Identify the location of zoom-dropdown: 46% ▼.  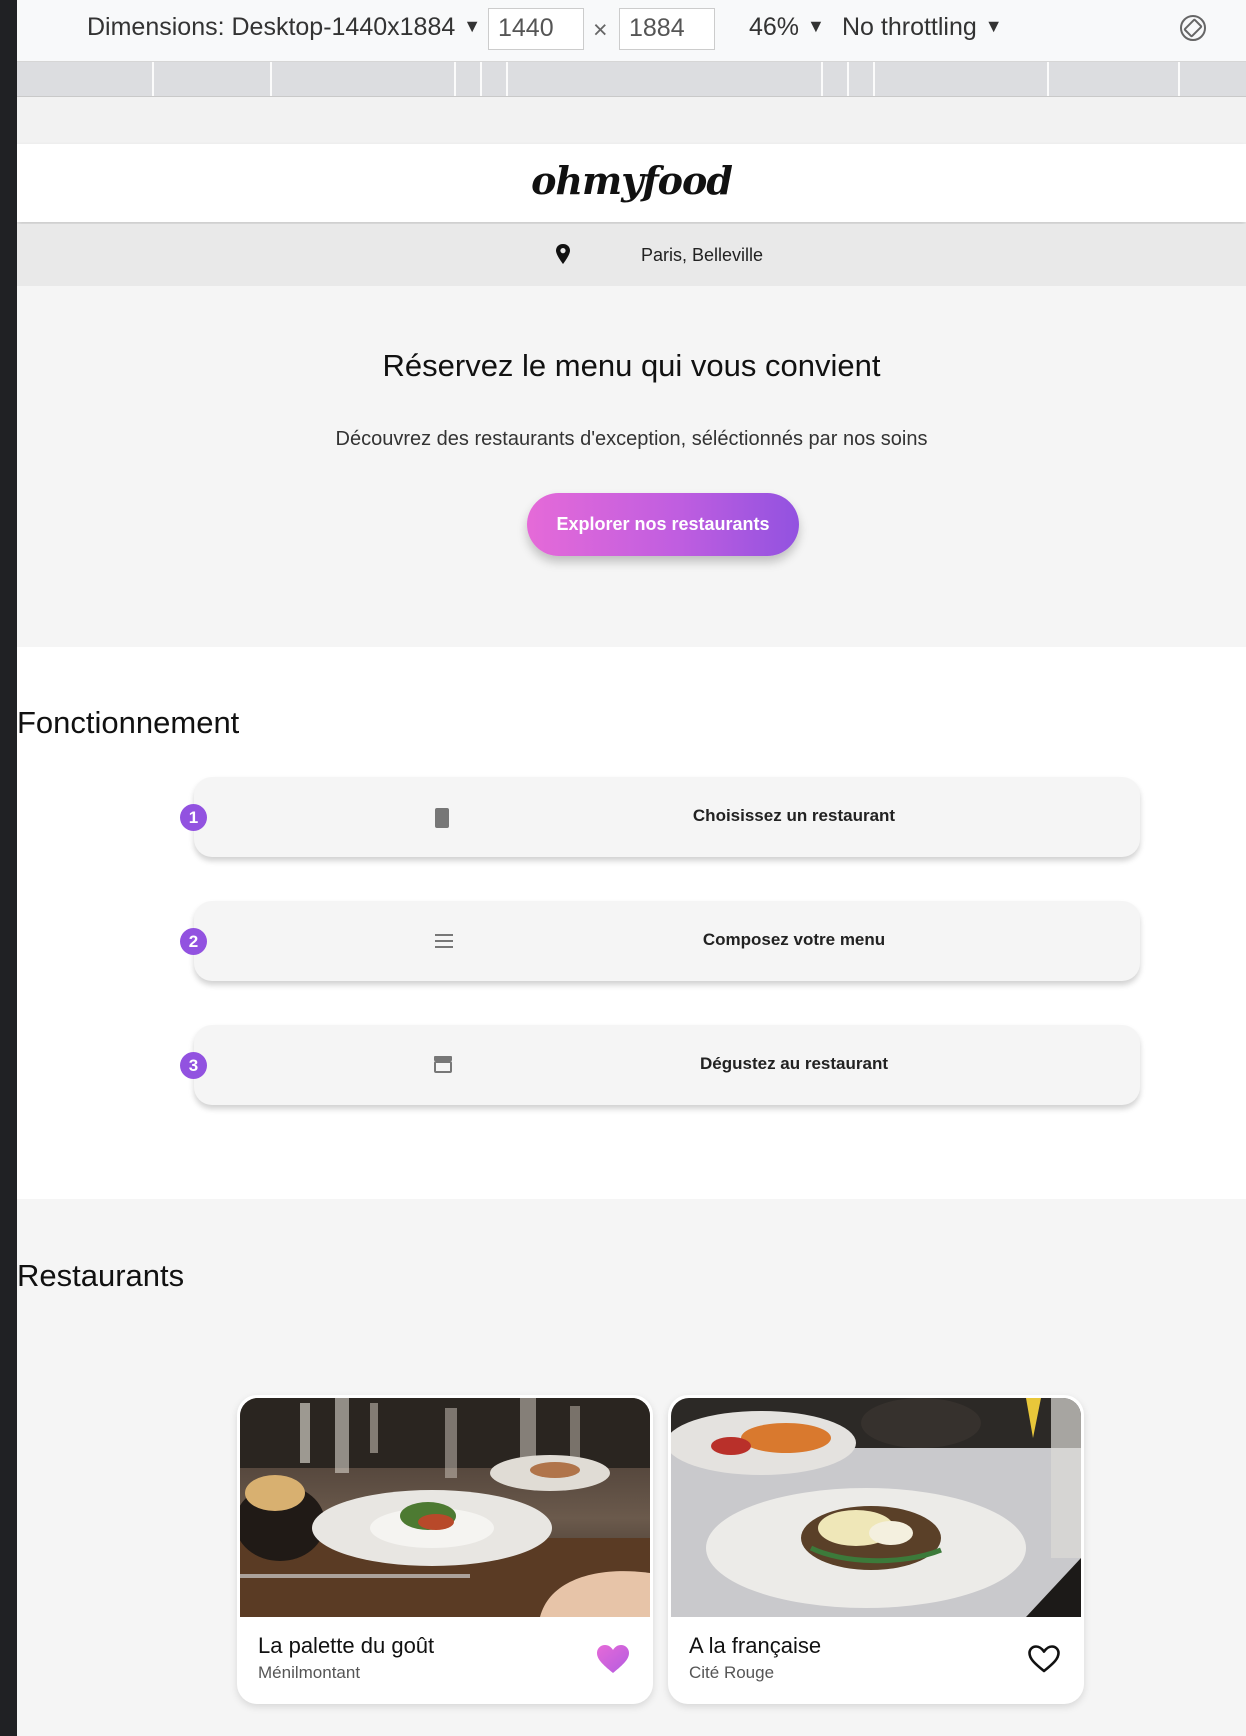
(787, 27).